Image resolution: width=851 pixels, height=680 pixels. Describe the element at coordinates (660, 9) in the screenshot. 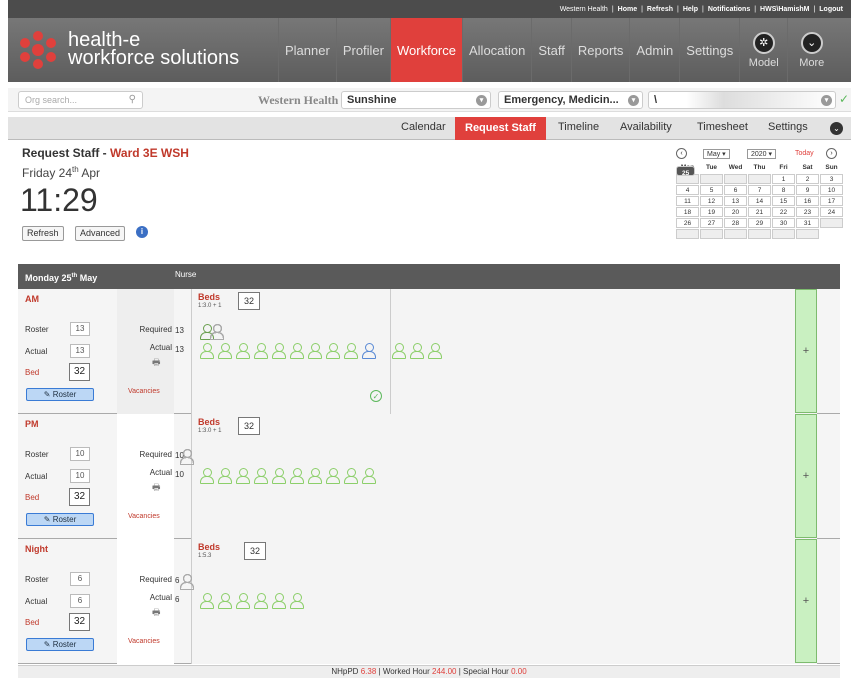

I see `refresh-link: Refresh` at that location.